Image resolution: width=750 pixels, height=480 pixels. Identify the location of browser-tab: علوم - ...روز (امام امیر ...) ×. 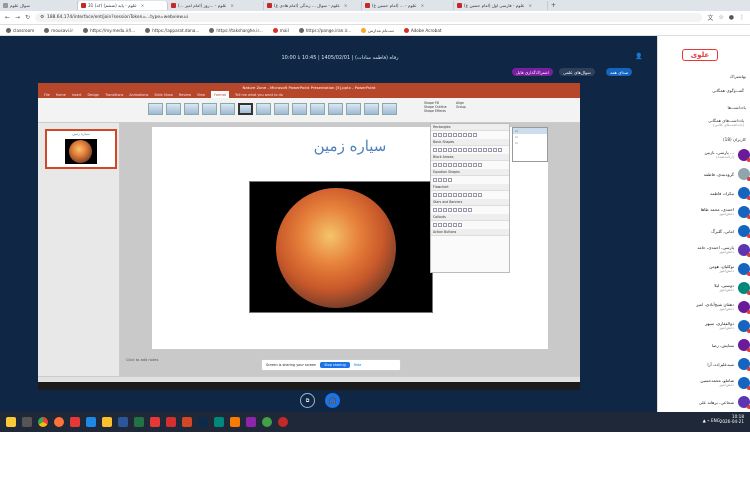
(216, 5).